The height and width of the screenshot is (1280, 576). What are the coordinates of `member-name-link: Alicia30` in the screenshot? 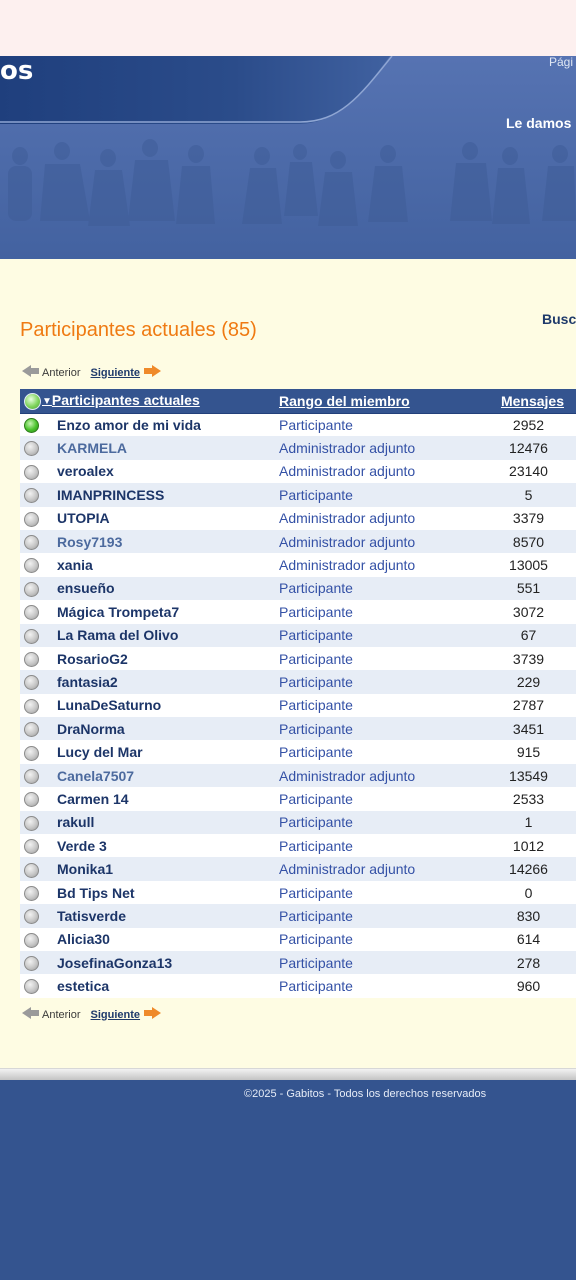 It's located at (168, 939).